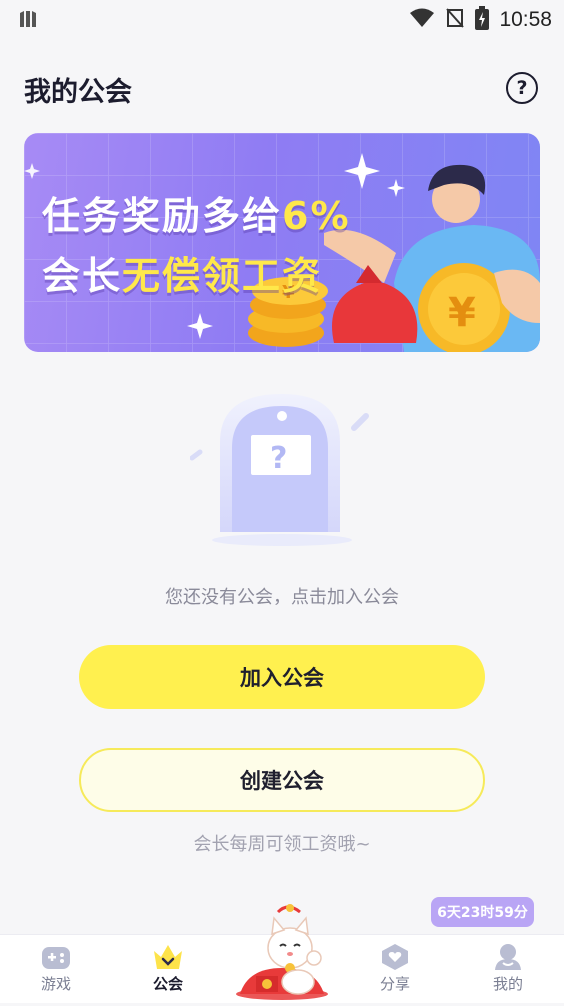 The height and width of the screenshot is (1006, 564). I want to click on lucky-cat-icon, so click(282, 950).